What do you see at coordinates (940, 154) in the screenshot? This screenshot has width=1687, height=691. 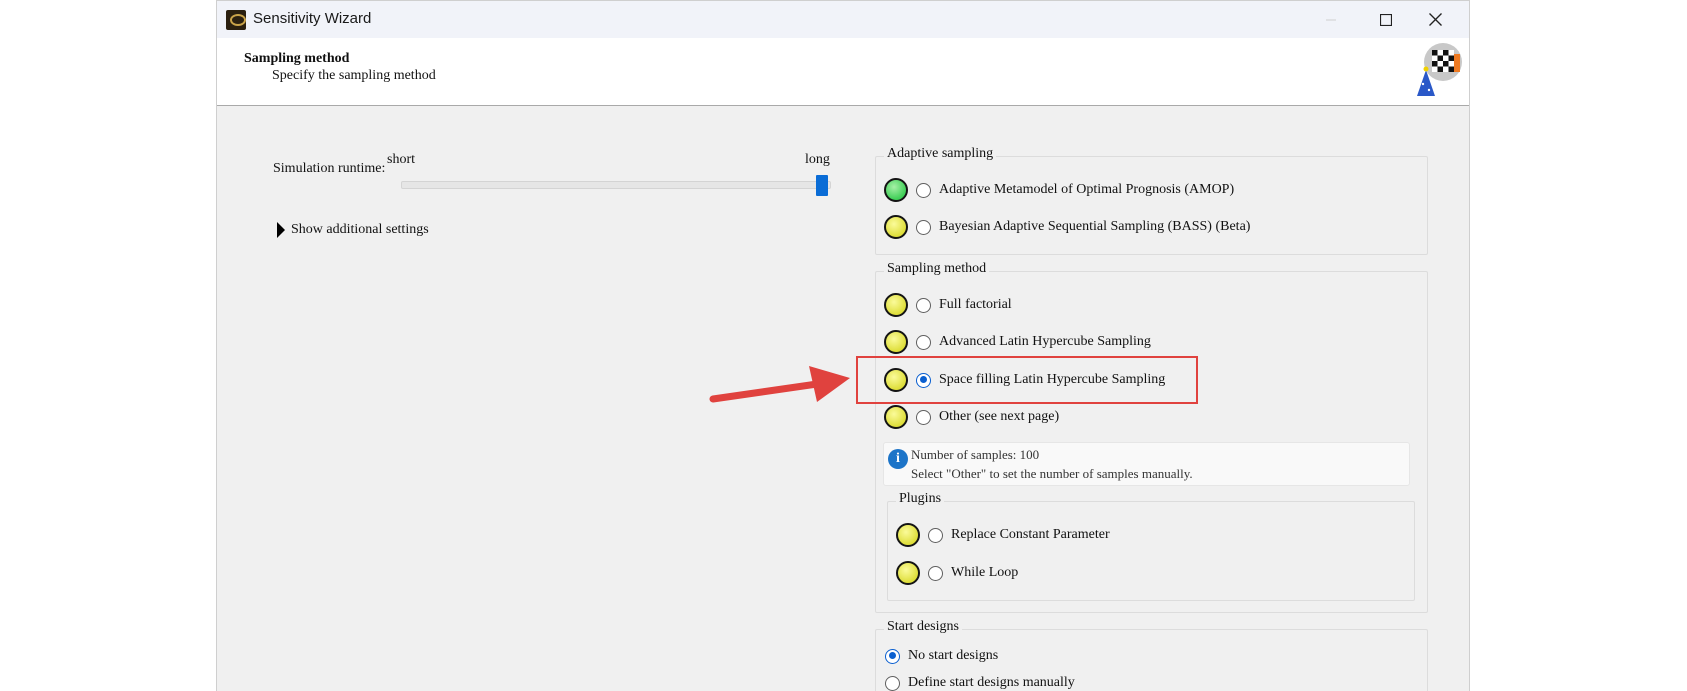 I see `adaptive-sampling-title: Adaptive sampling` at bounding box center [940, 154].